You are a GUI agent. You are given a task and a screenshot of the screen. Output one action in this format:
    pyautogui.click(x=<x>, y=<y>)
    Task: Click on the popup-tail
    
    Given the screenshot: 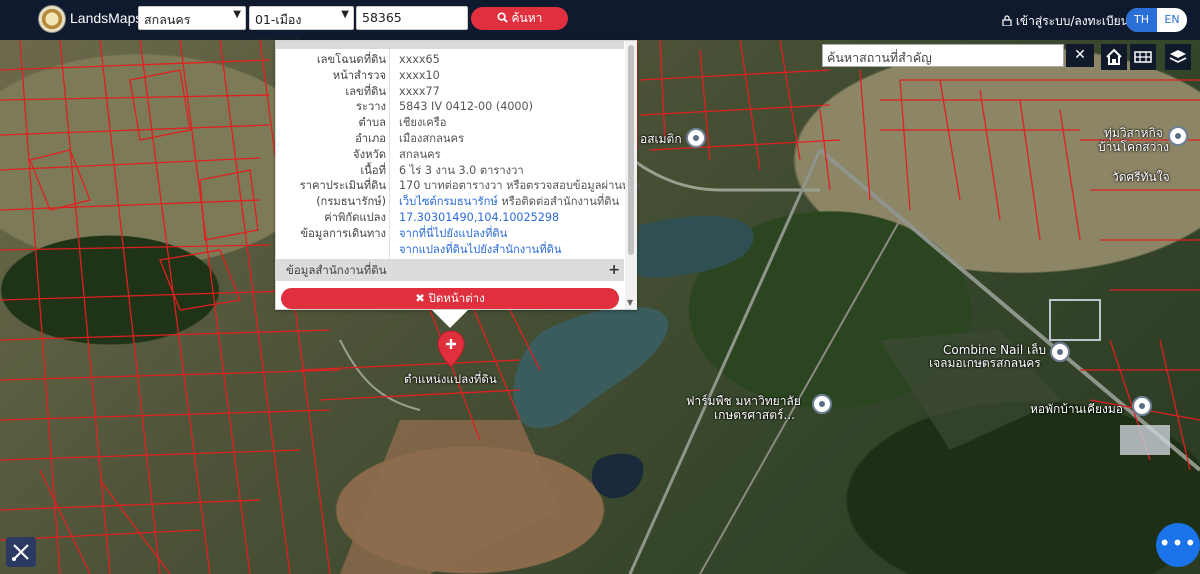 What is the action you would take?
    pyautogui.click(x=450, y=319)
    